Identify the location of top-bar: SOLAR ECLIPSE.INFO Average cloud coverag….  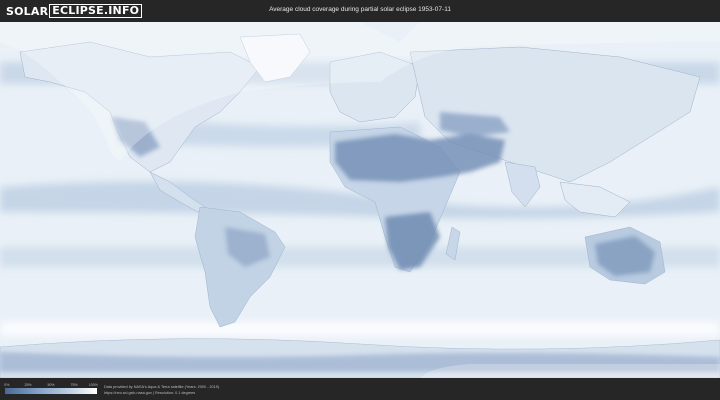
(360, 11).